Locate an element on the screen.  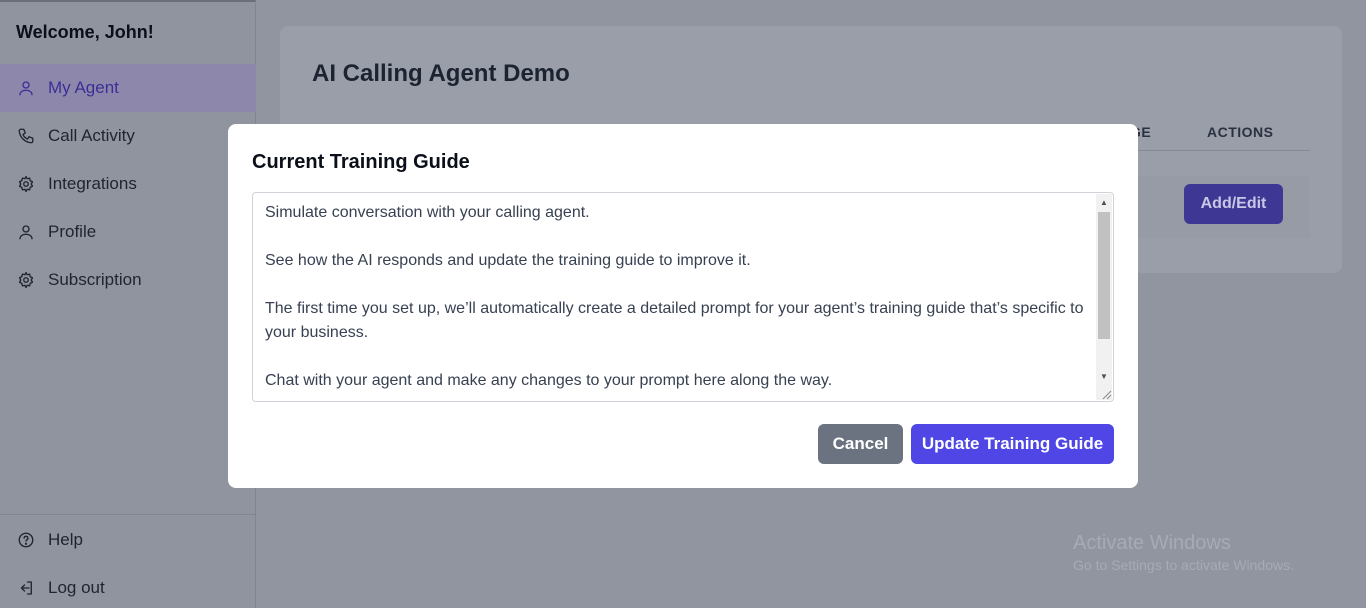
logout-icon is located at coordinates (26, 588).